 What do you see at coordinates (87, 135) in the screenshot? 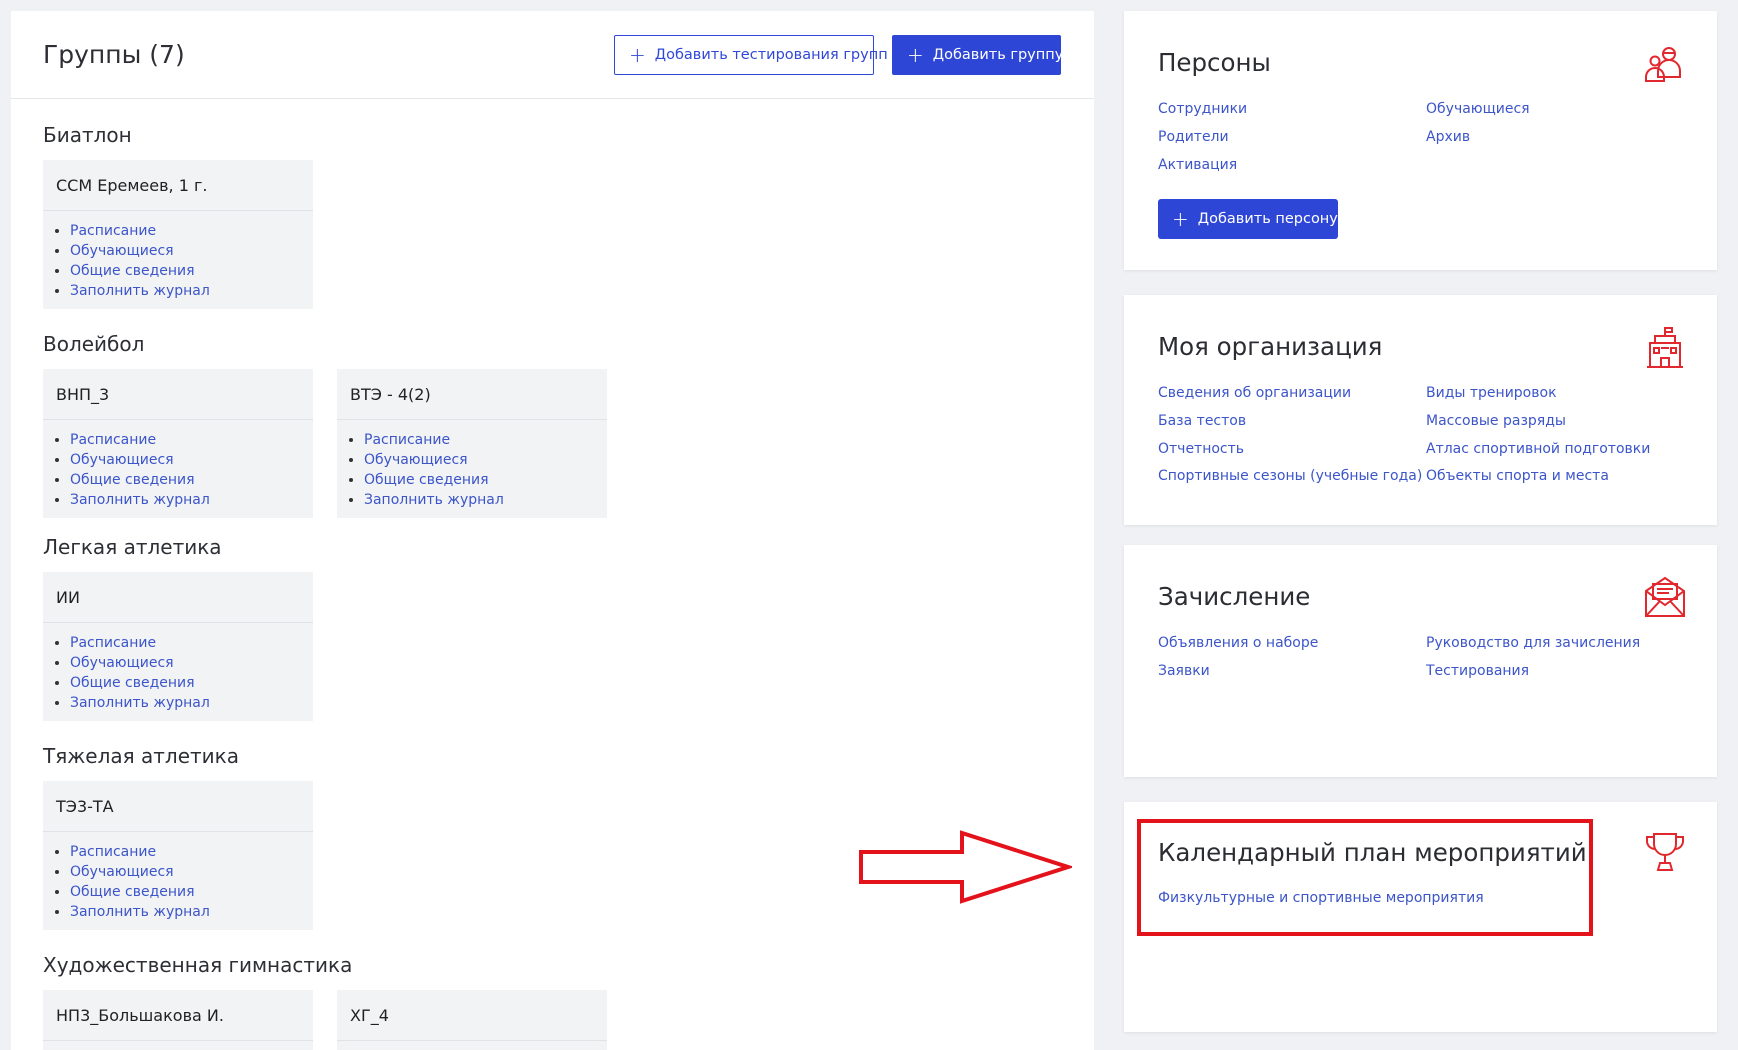
I see `sport-title: Биатлон` at bounding box center [87, 135].